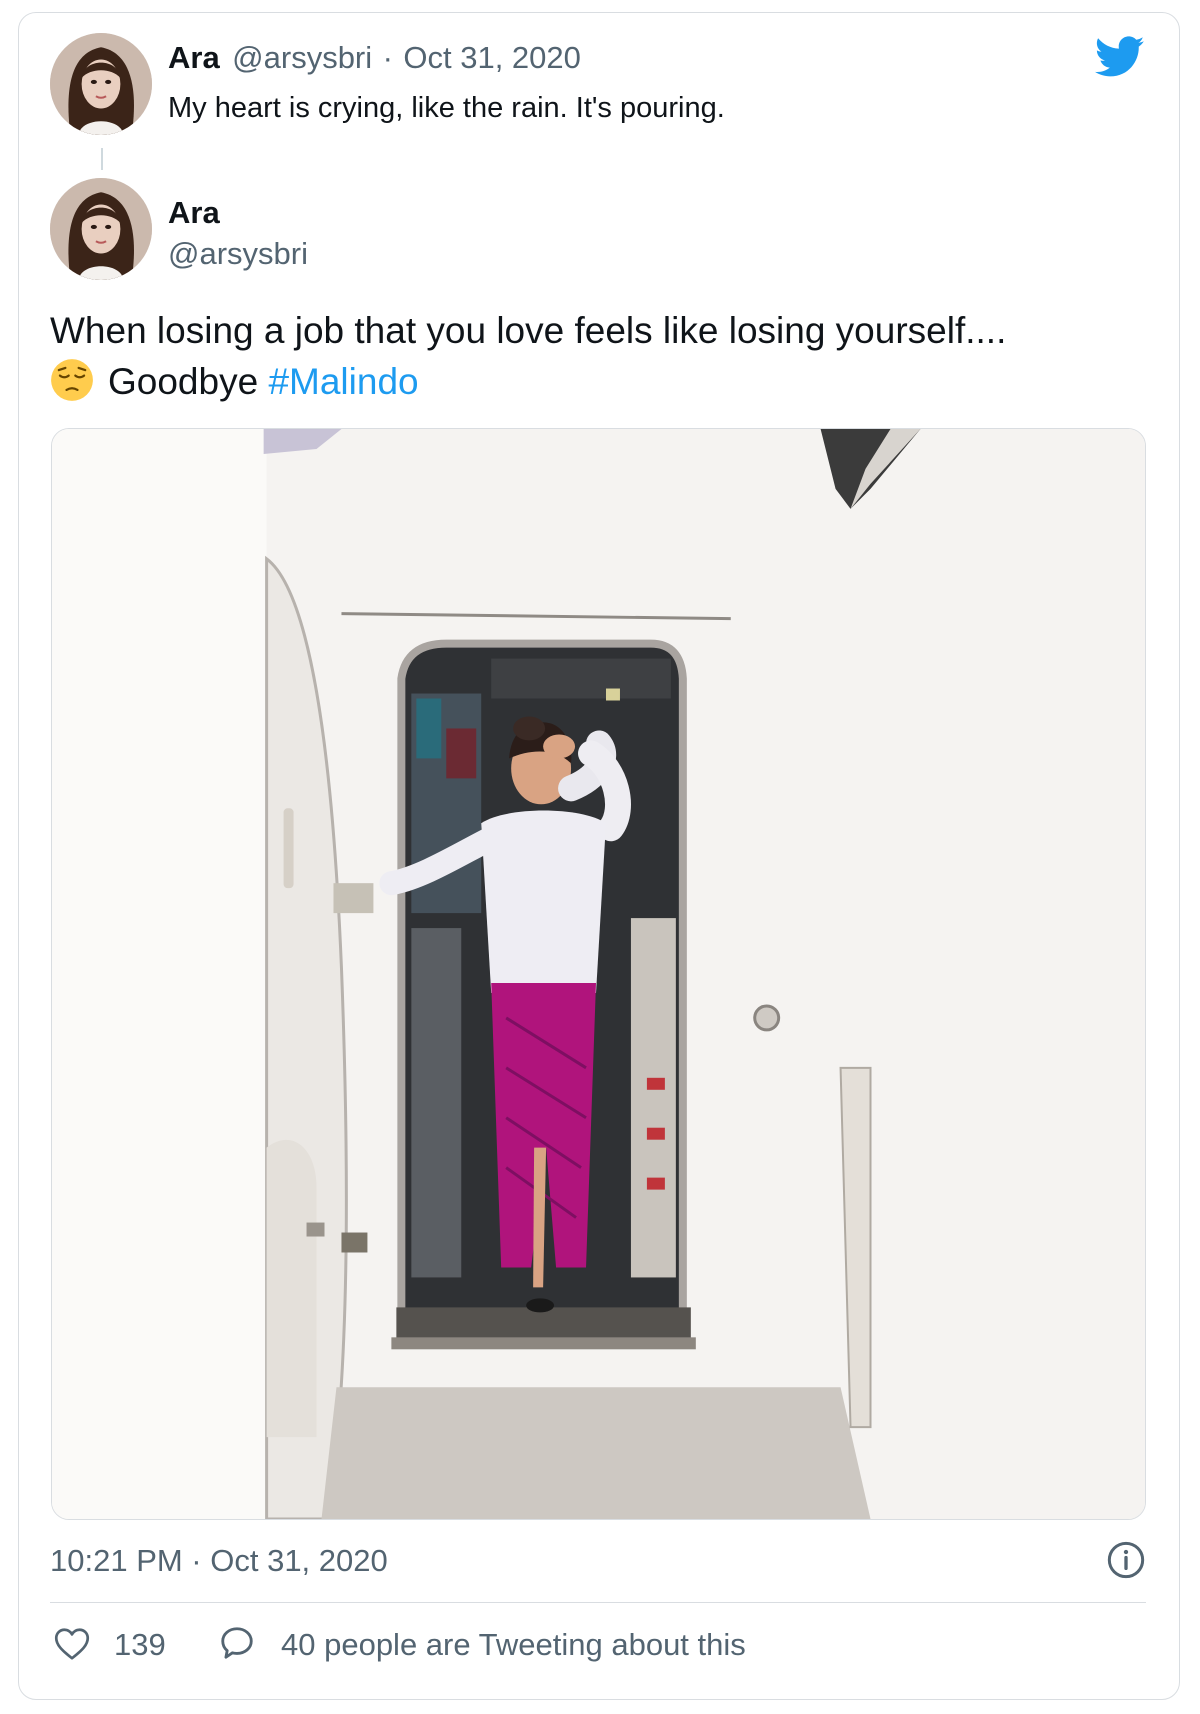  What do you see at coordinates (101, 229) in the screenshot?
I see `main-avatar` at bounding box center [101, 229].